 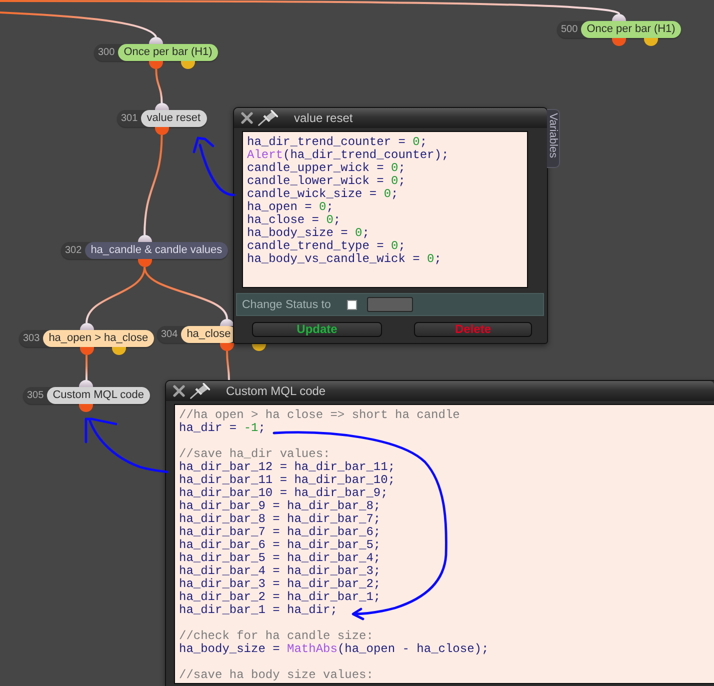 I want to click on node-label: ha_open > ha_close, so click(x=98, y=338).